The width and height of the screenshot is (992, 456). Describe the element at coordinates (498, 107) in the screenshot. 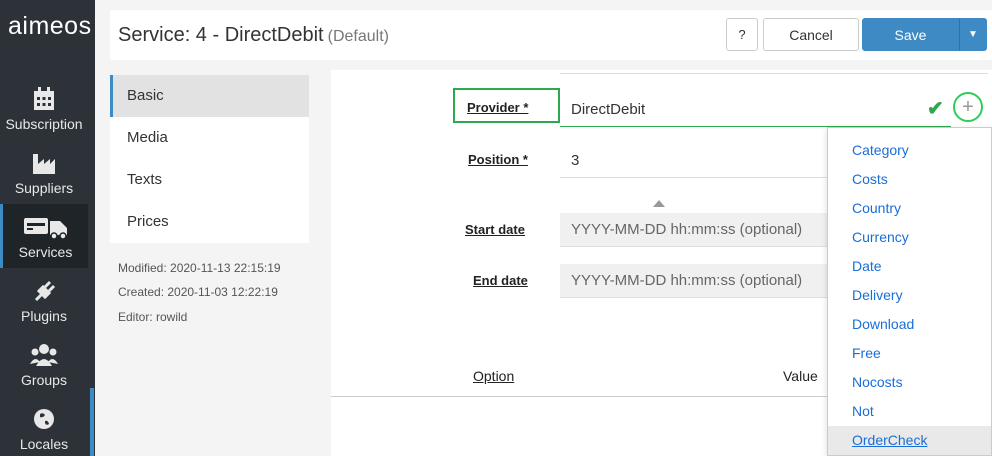

I see `provider-label: Provider *` at that location.